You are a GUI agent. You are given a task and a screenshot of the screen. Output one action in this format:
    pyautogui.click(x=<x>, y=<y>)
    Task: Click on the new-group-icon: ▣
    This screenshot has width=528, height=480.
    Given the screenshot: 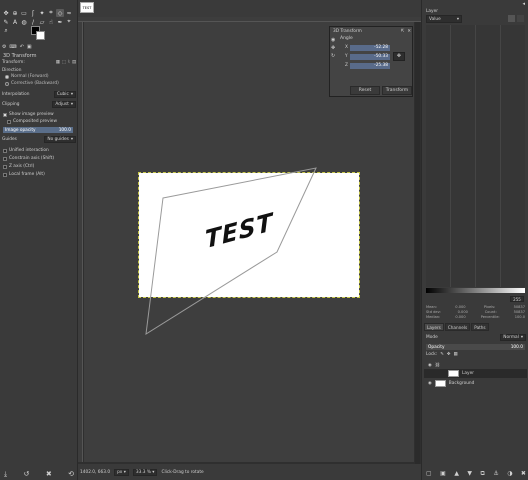 What is the action you would take?
    pyautogui.click(x=443, y=474)
    